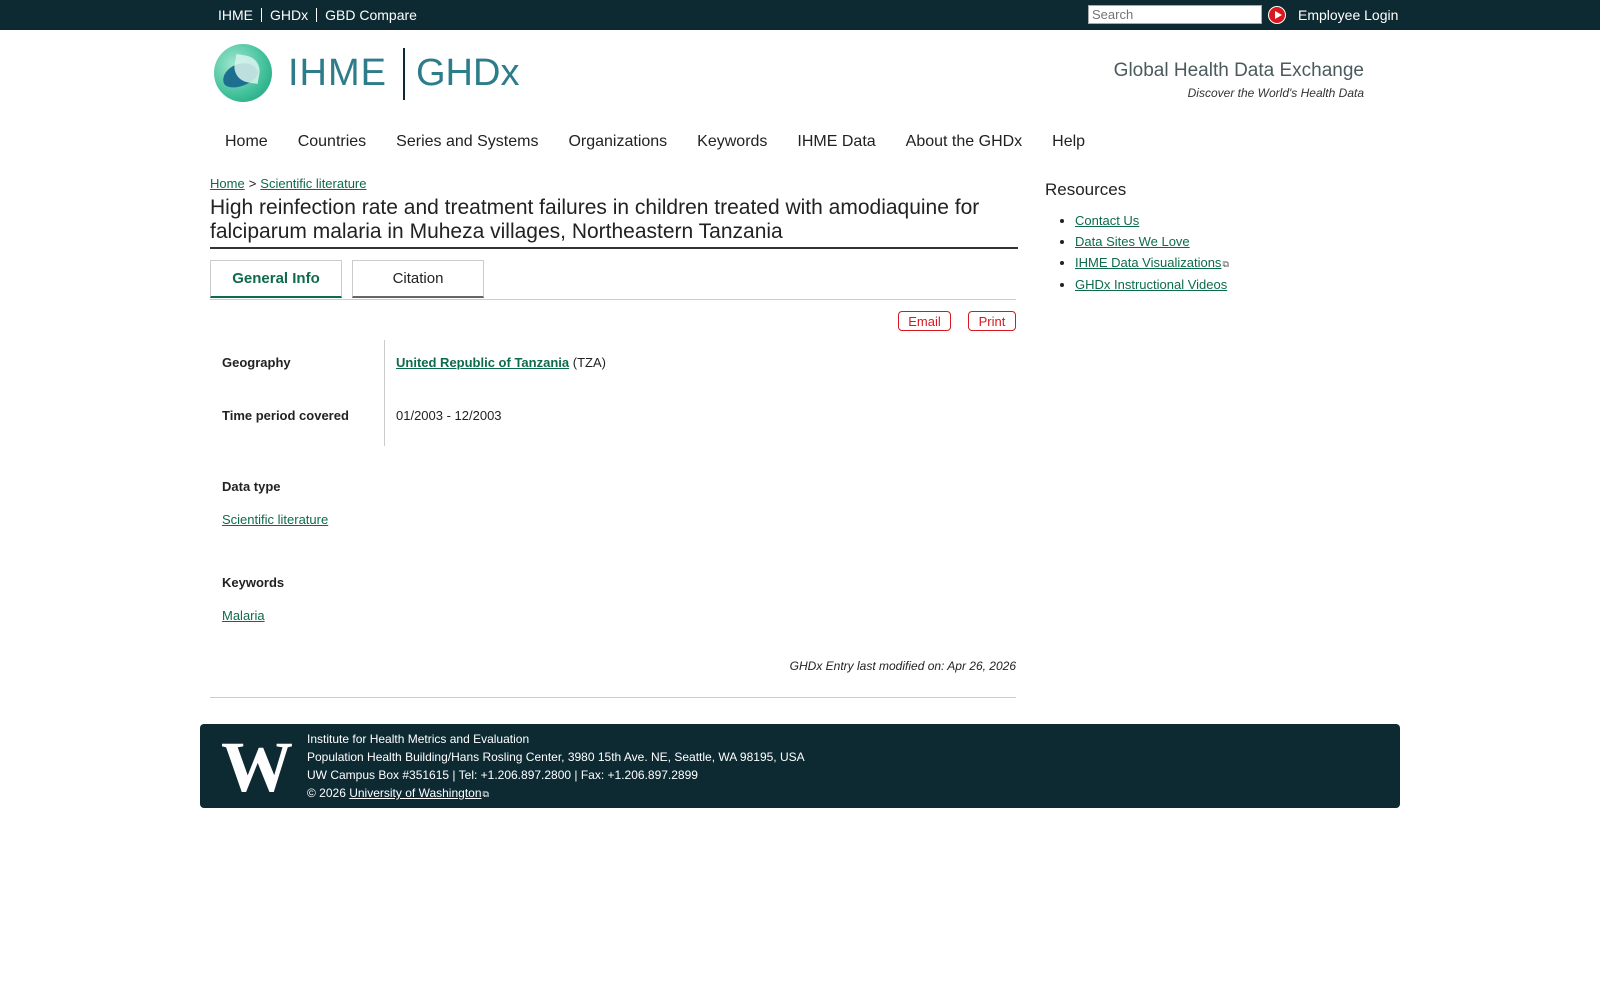  What do you see at coordinates (418, 279) in the screenshot?
I see `tab-citation: Citation` at bounding box center [418, 279].